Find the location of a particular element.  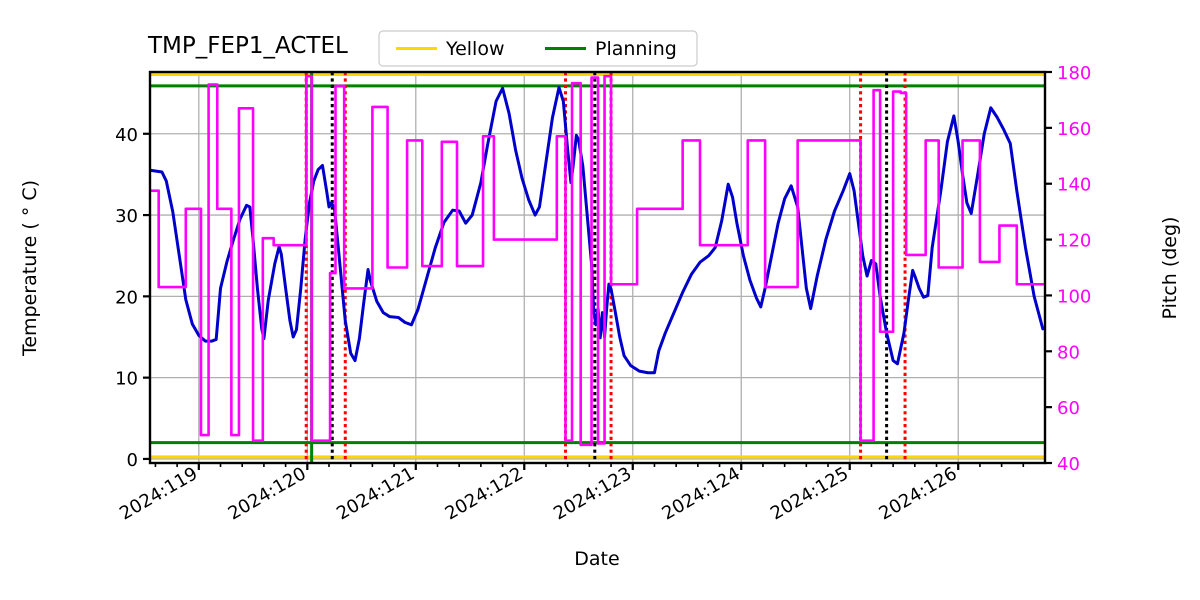

y2-tick-label: 160 is located at coordinates (1074, 129).